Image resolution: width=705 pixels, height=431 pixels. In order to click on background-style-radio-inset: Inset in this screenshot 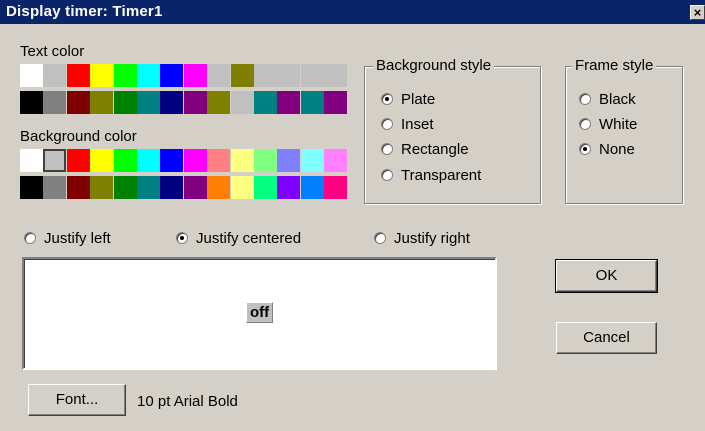, I will do `click(407, 124)`.